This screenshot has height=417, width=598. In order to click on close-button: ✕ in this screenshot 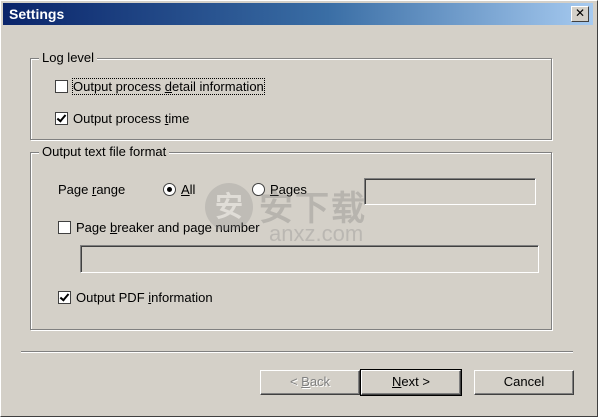, I will do `click(580, 14)`.